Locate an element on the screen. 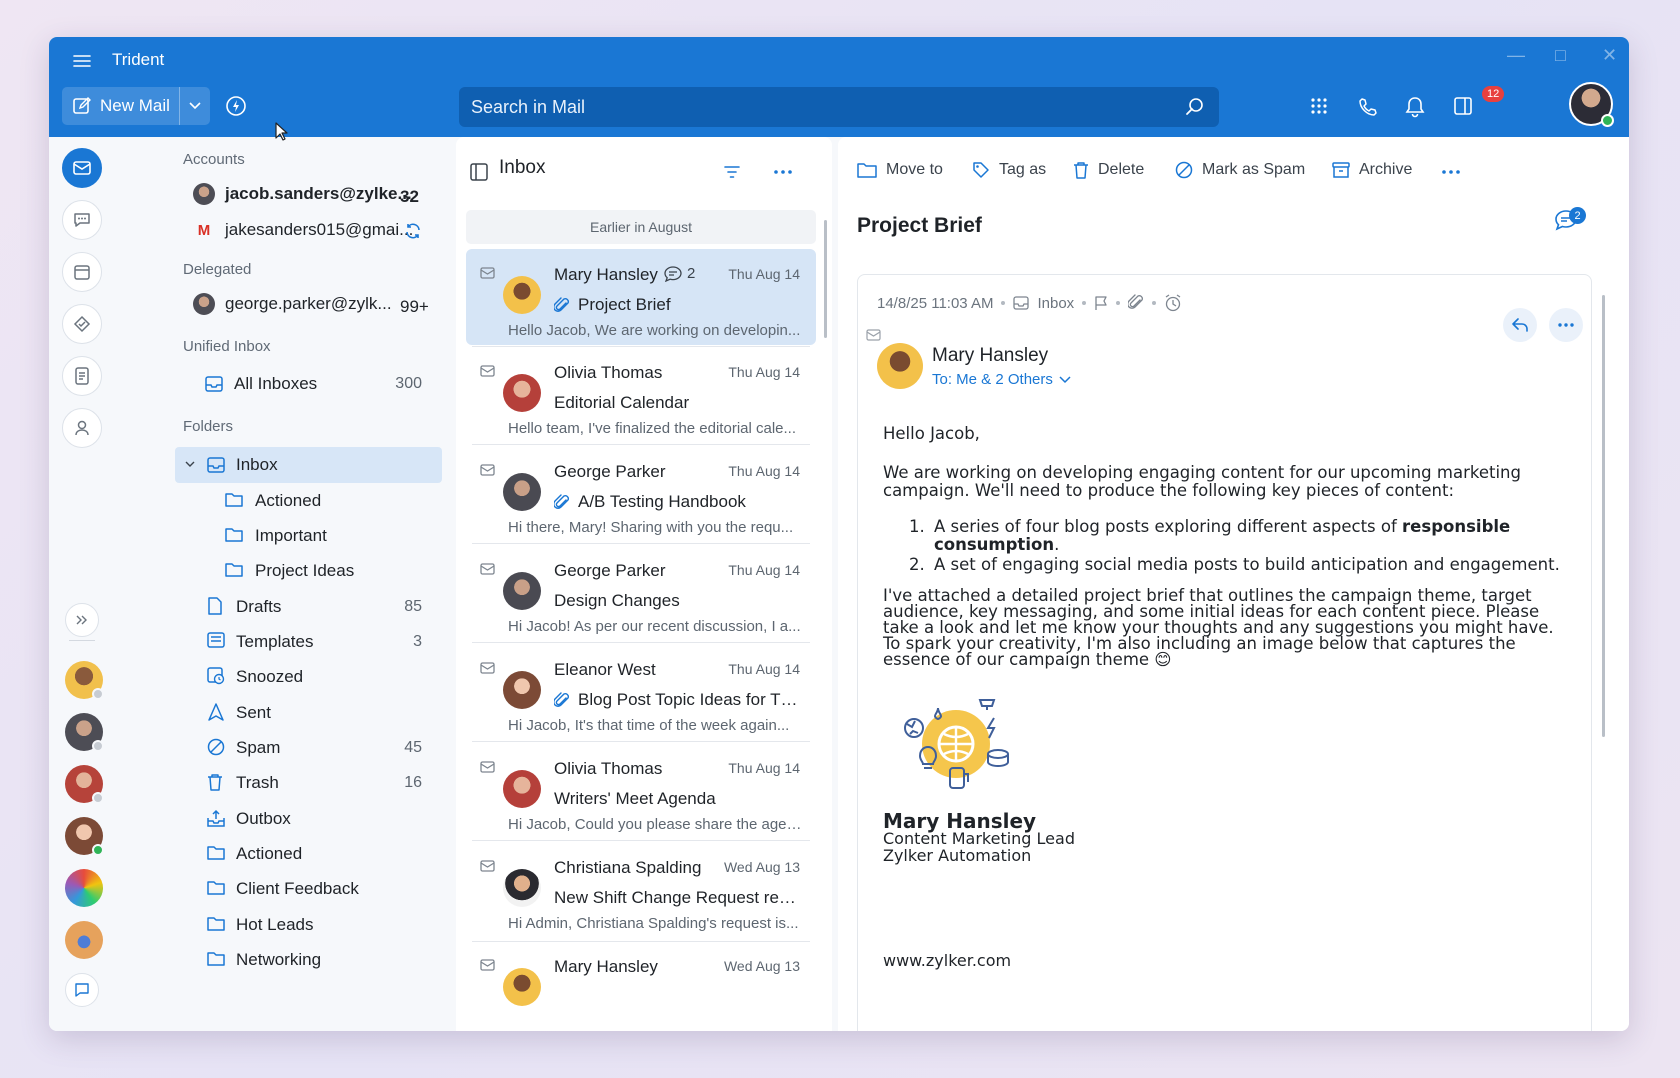  sent-icon is located at coordinates (216, 712).